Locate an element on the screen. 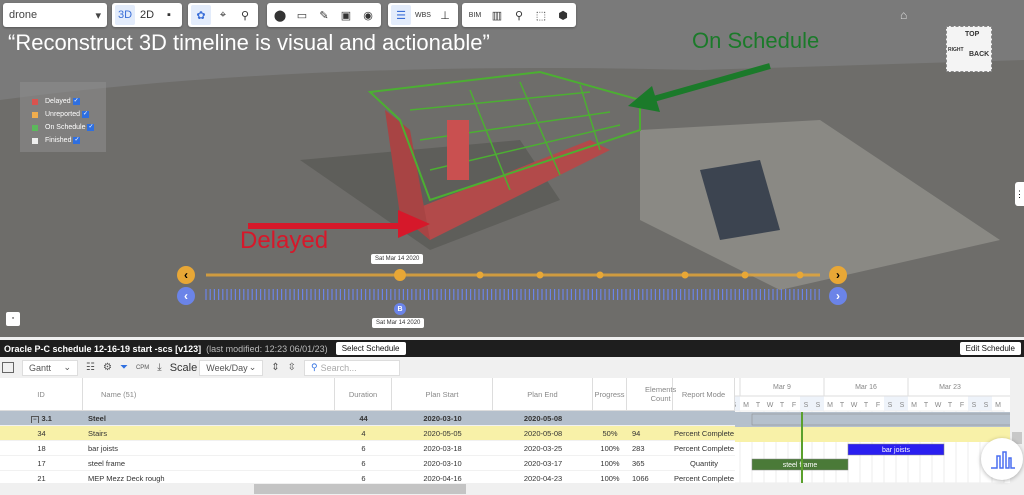 This screenshot has width=1024, height=495. day-prev-button: ‹ is located at coordinates (186, 296).